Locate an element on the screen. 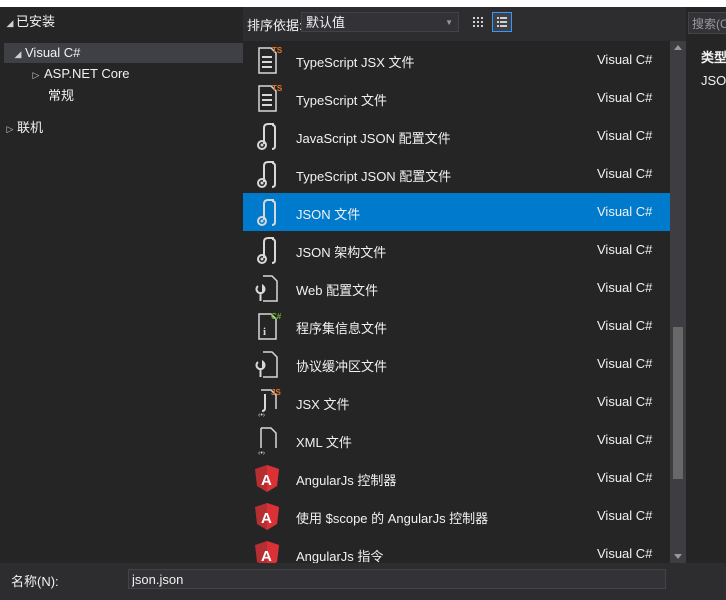 Image resolution: width=726 pixels, height=600 pixels. json-file-icon is located at coordinates (267, 212).